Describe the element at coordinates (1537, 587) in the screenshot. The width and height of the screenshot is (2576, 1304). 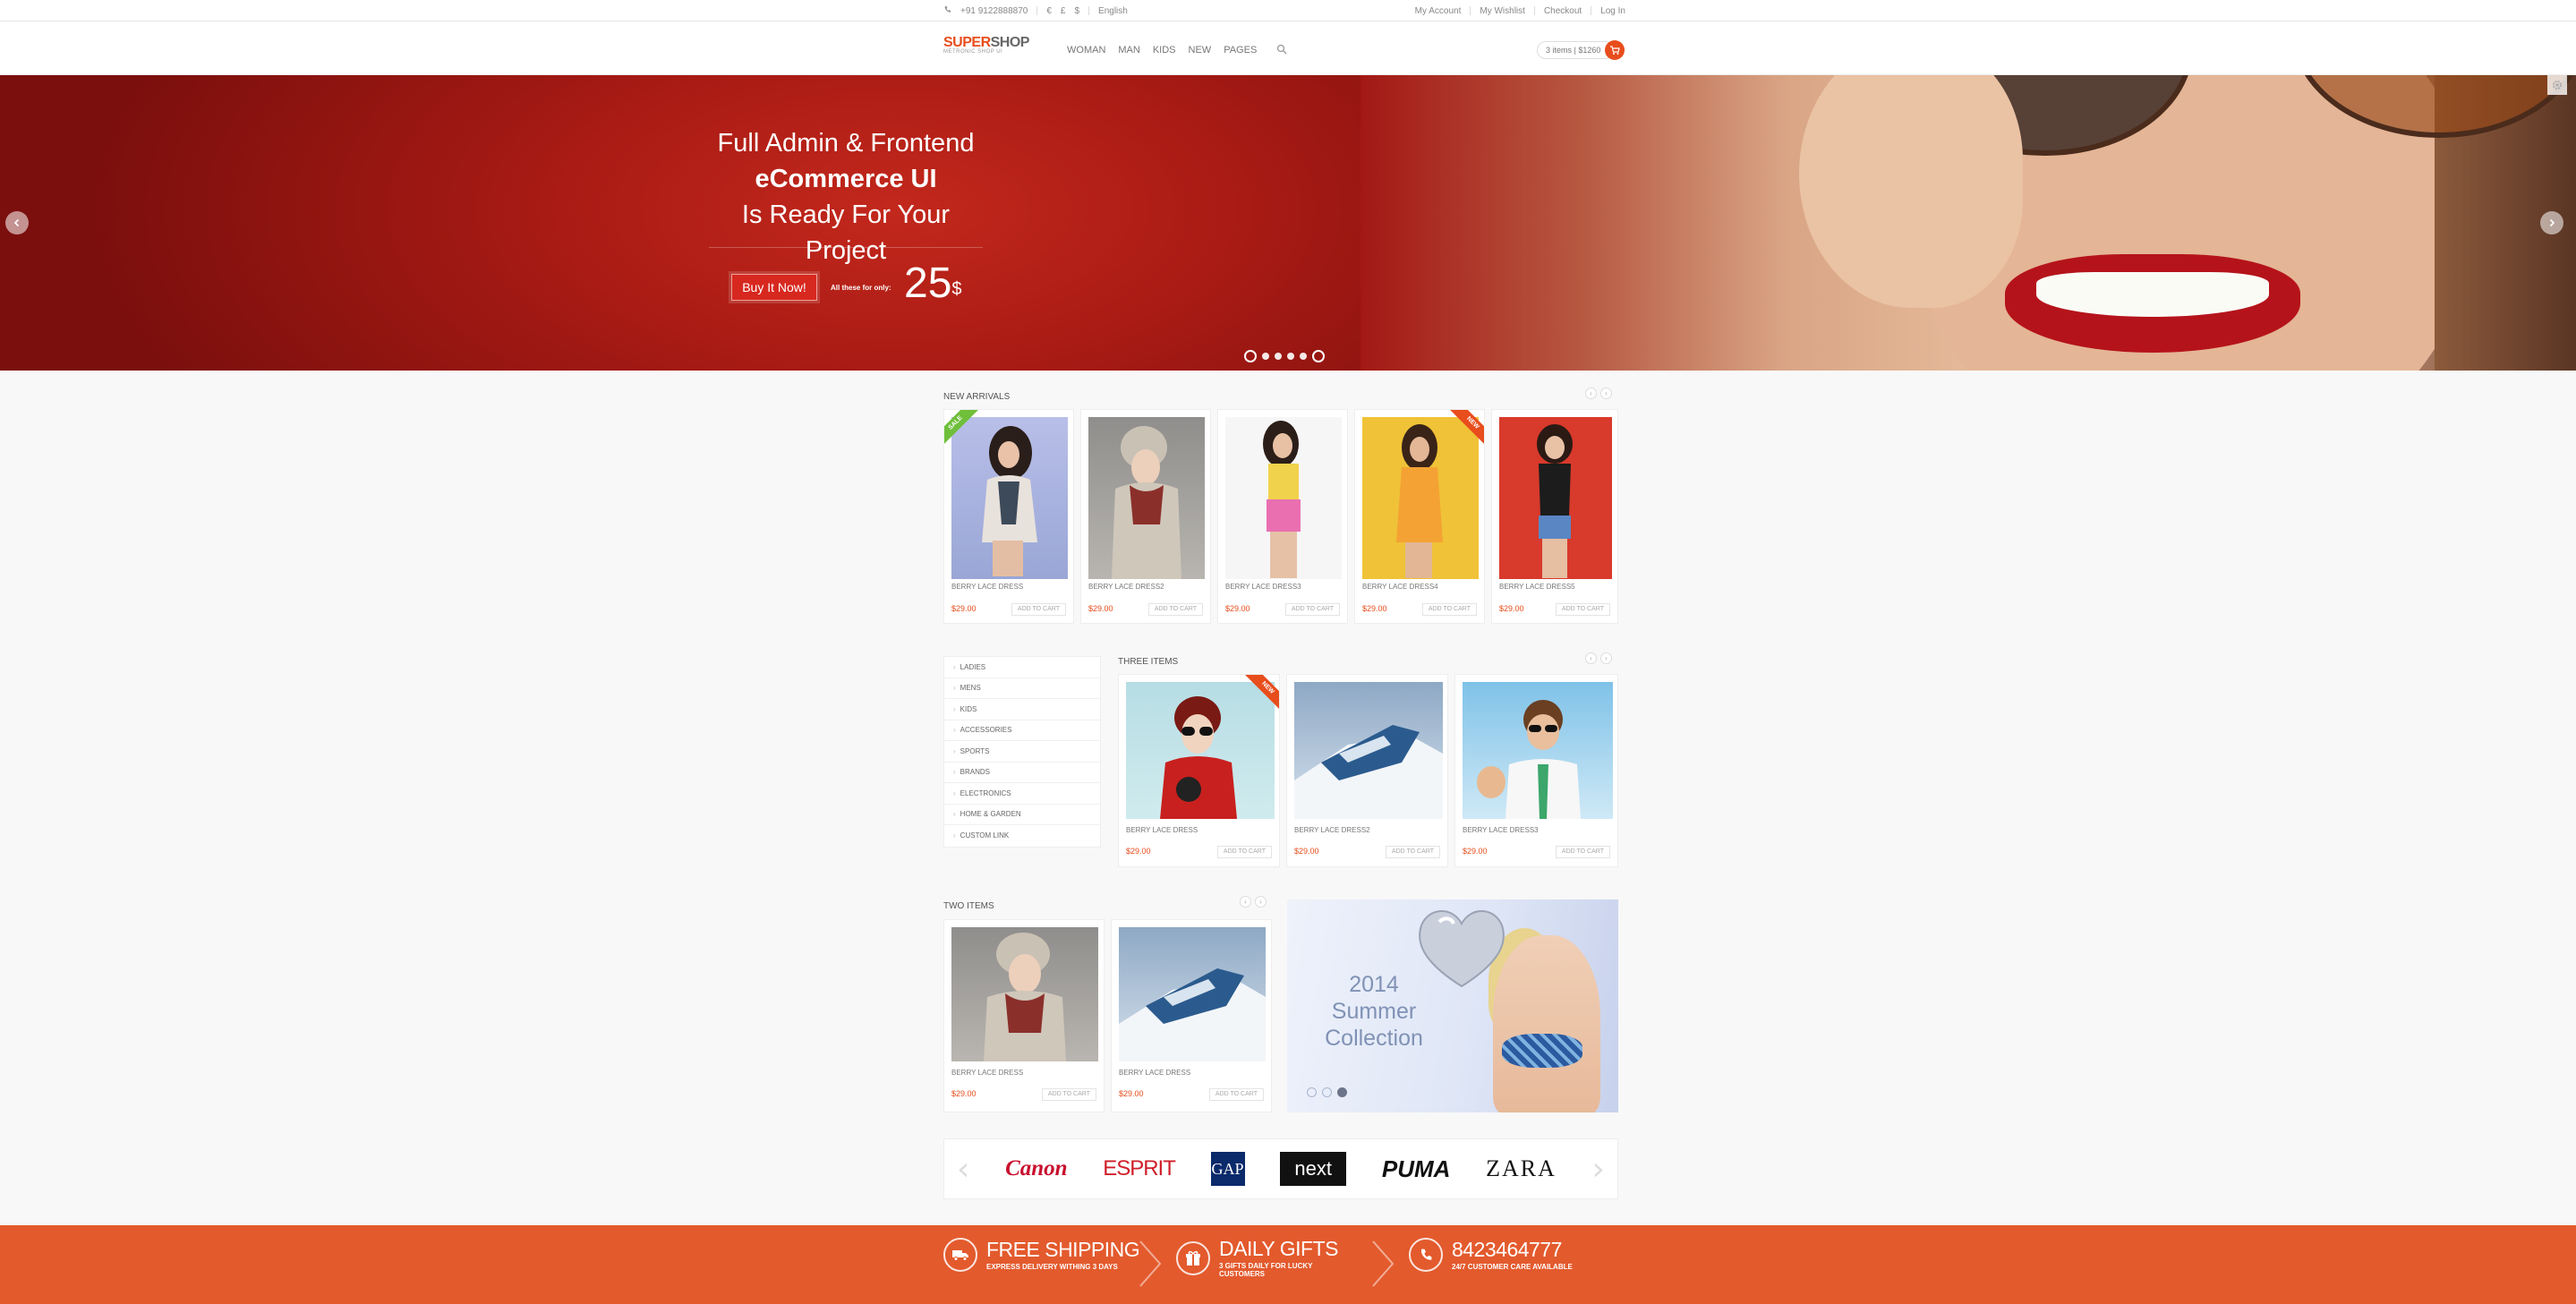
I see `product-name: BERRY LACE DRESS5` at that location.